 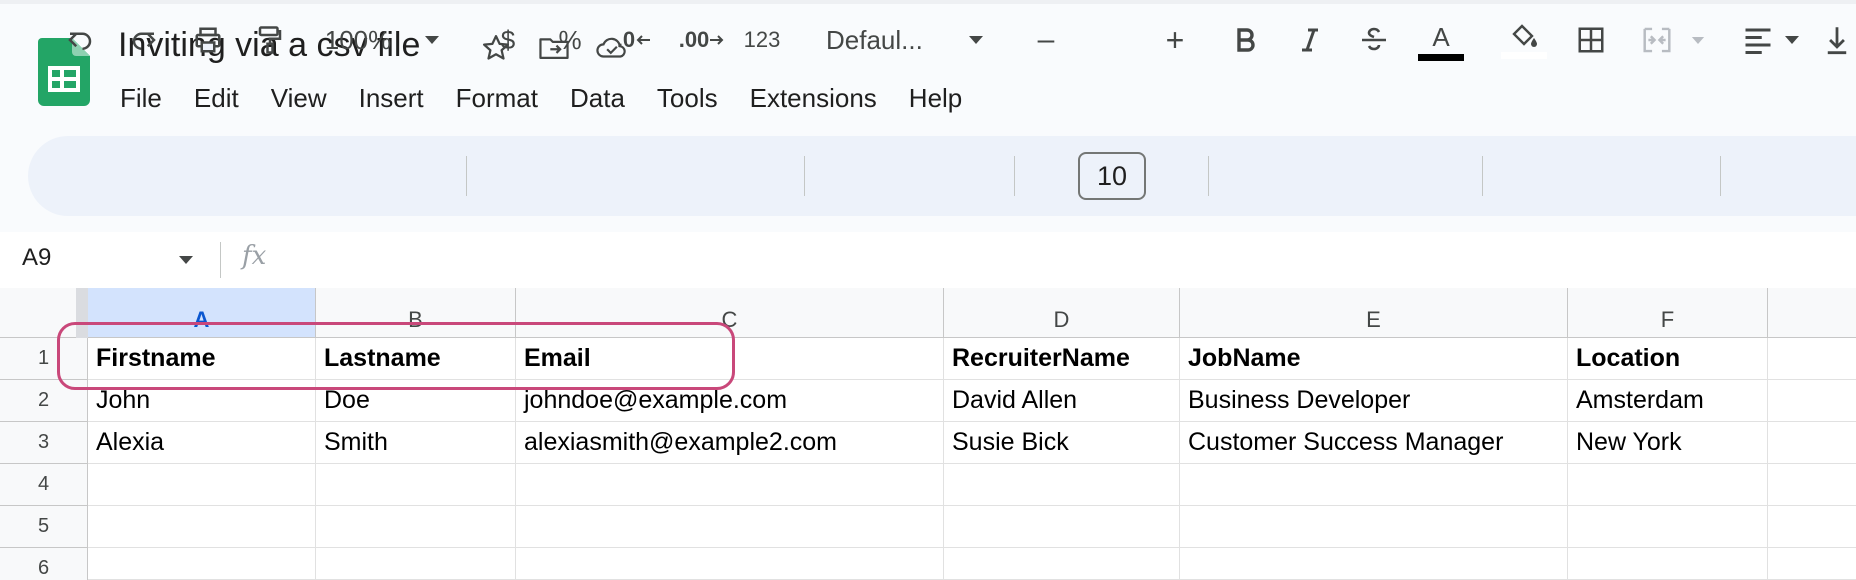 What do you see at coordinates (1374, 527) in the screenshot?
I see `cell-e5` at bounding box center [1374, 527].